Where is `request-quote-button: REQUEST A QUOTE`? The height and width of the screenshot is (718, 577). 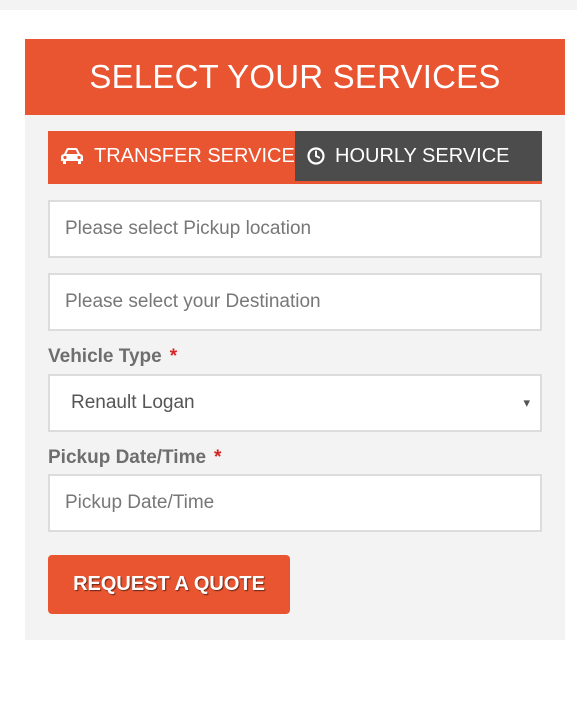 request-quote-button: REQUEST A QUOTE is located at coordinates (169, 584).